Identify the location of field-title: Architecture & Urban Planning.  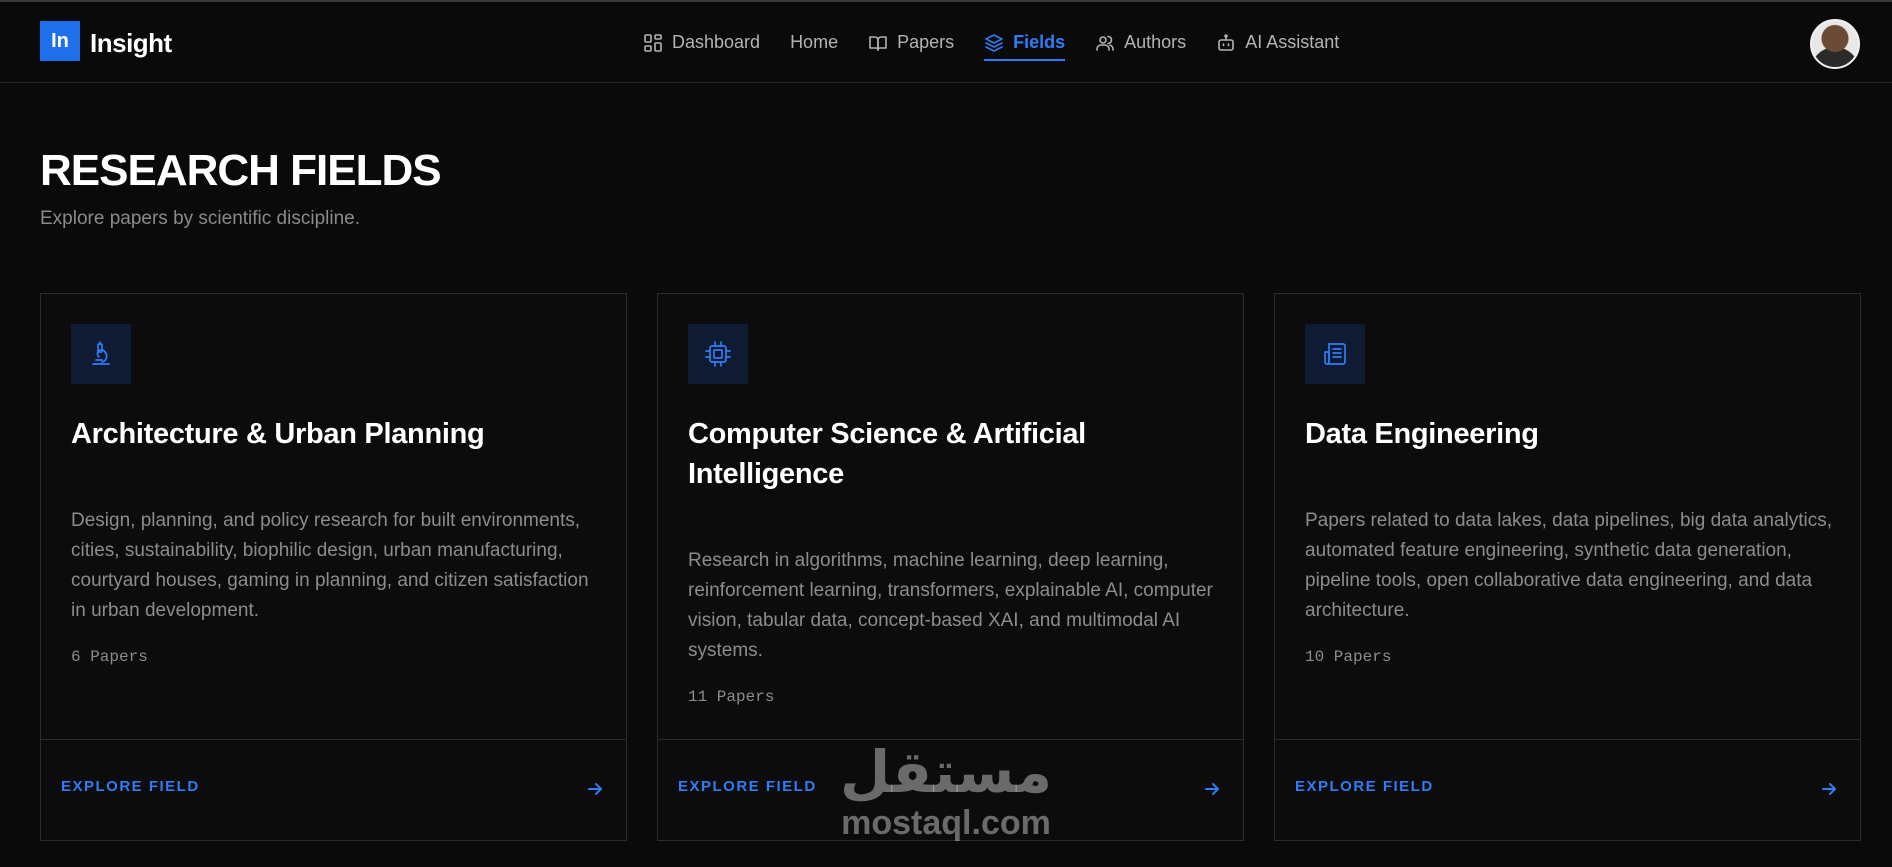
(278, 434).